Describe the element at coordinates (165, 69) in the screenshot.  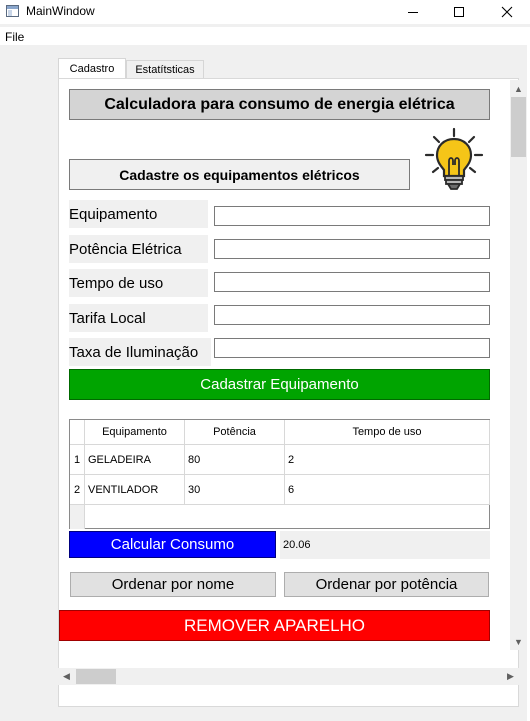
I see `tab-estatisticas: Estatítsticas` at that location.